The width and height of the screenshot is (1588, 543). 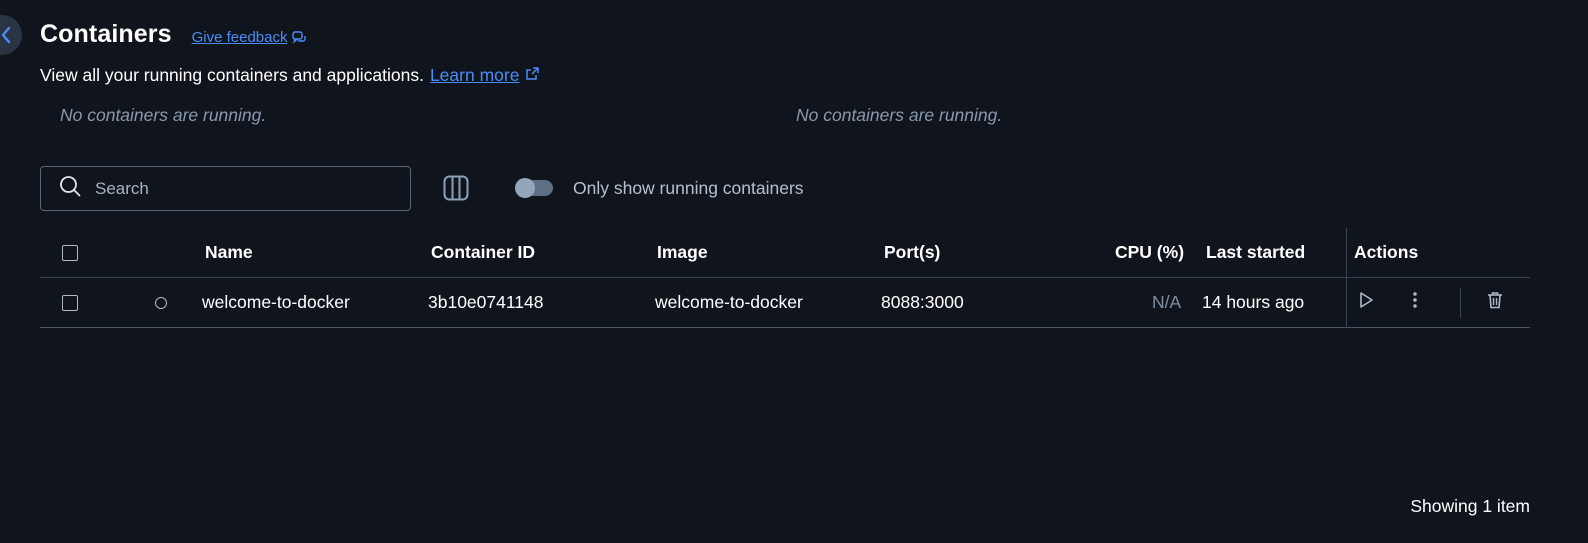 I want to click on more-actions-button, so click(x=1415, y=302).